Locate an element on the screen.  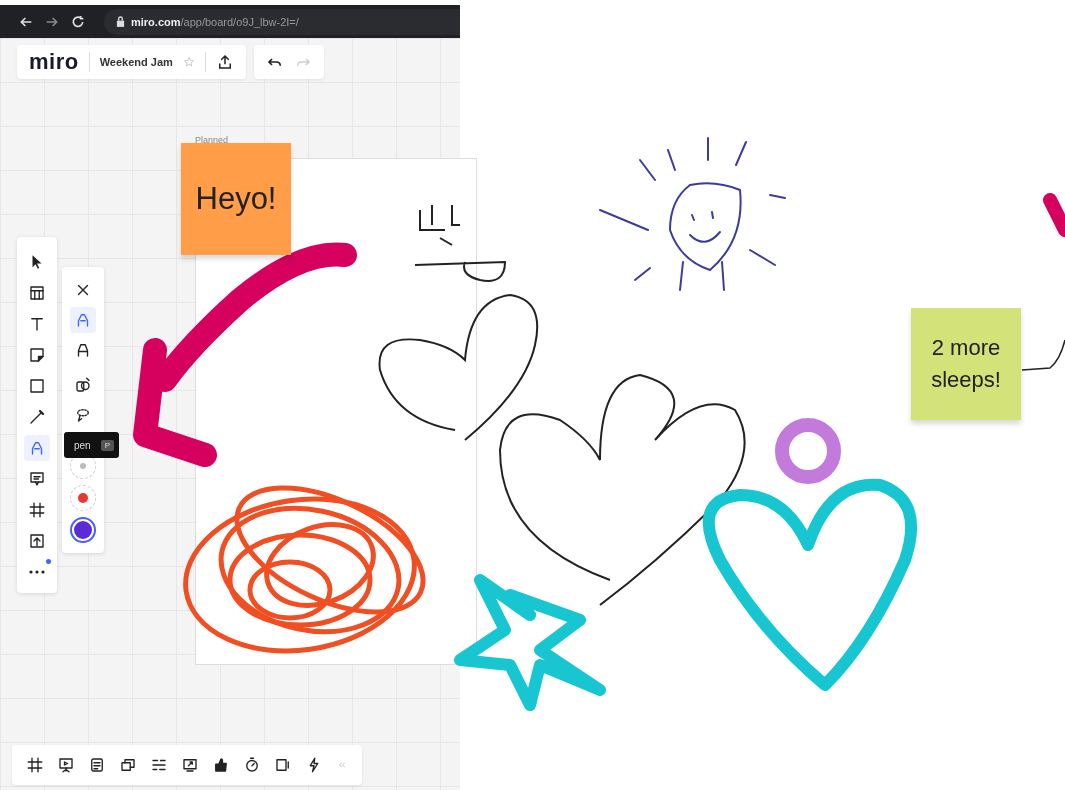
sticky-note-icon is located at coordinates (37, 355).